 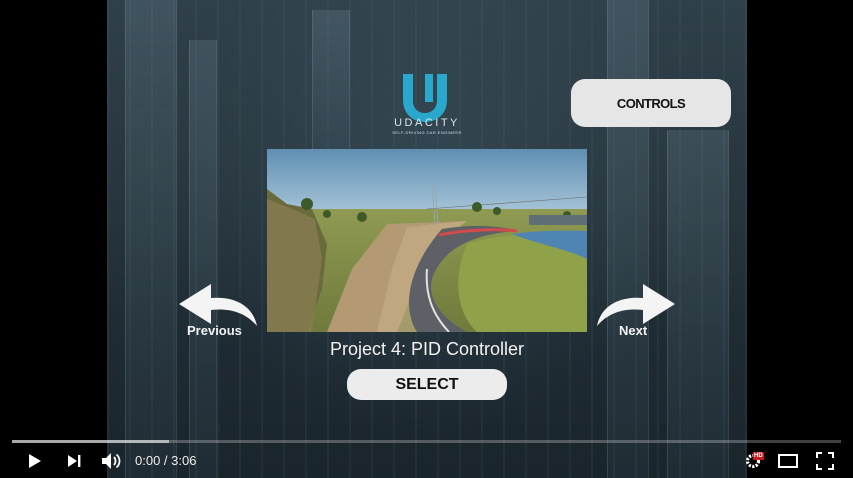 I want to click on brand-tagline: SELF-DRIVING CAR ENGINEER, so click(x=427, y=132).